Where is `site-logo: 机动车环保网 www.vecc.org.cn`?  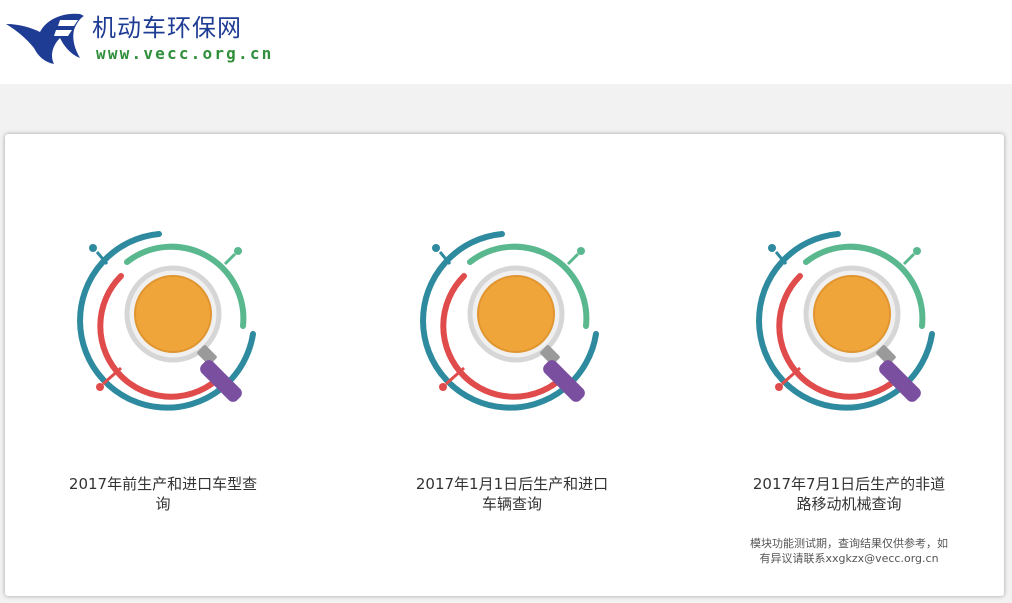
site-logo: 机动车环保网 www.vecc.org.cn is located at coordinates (139, 38).